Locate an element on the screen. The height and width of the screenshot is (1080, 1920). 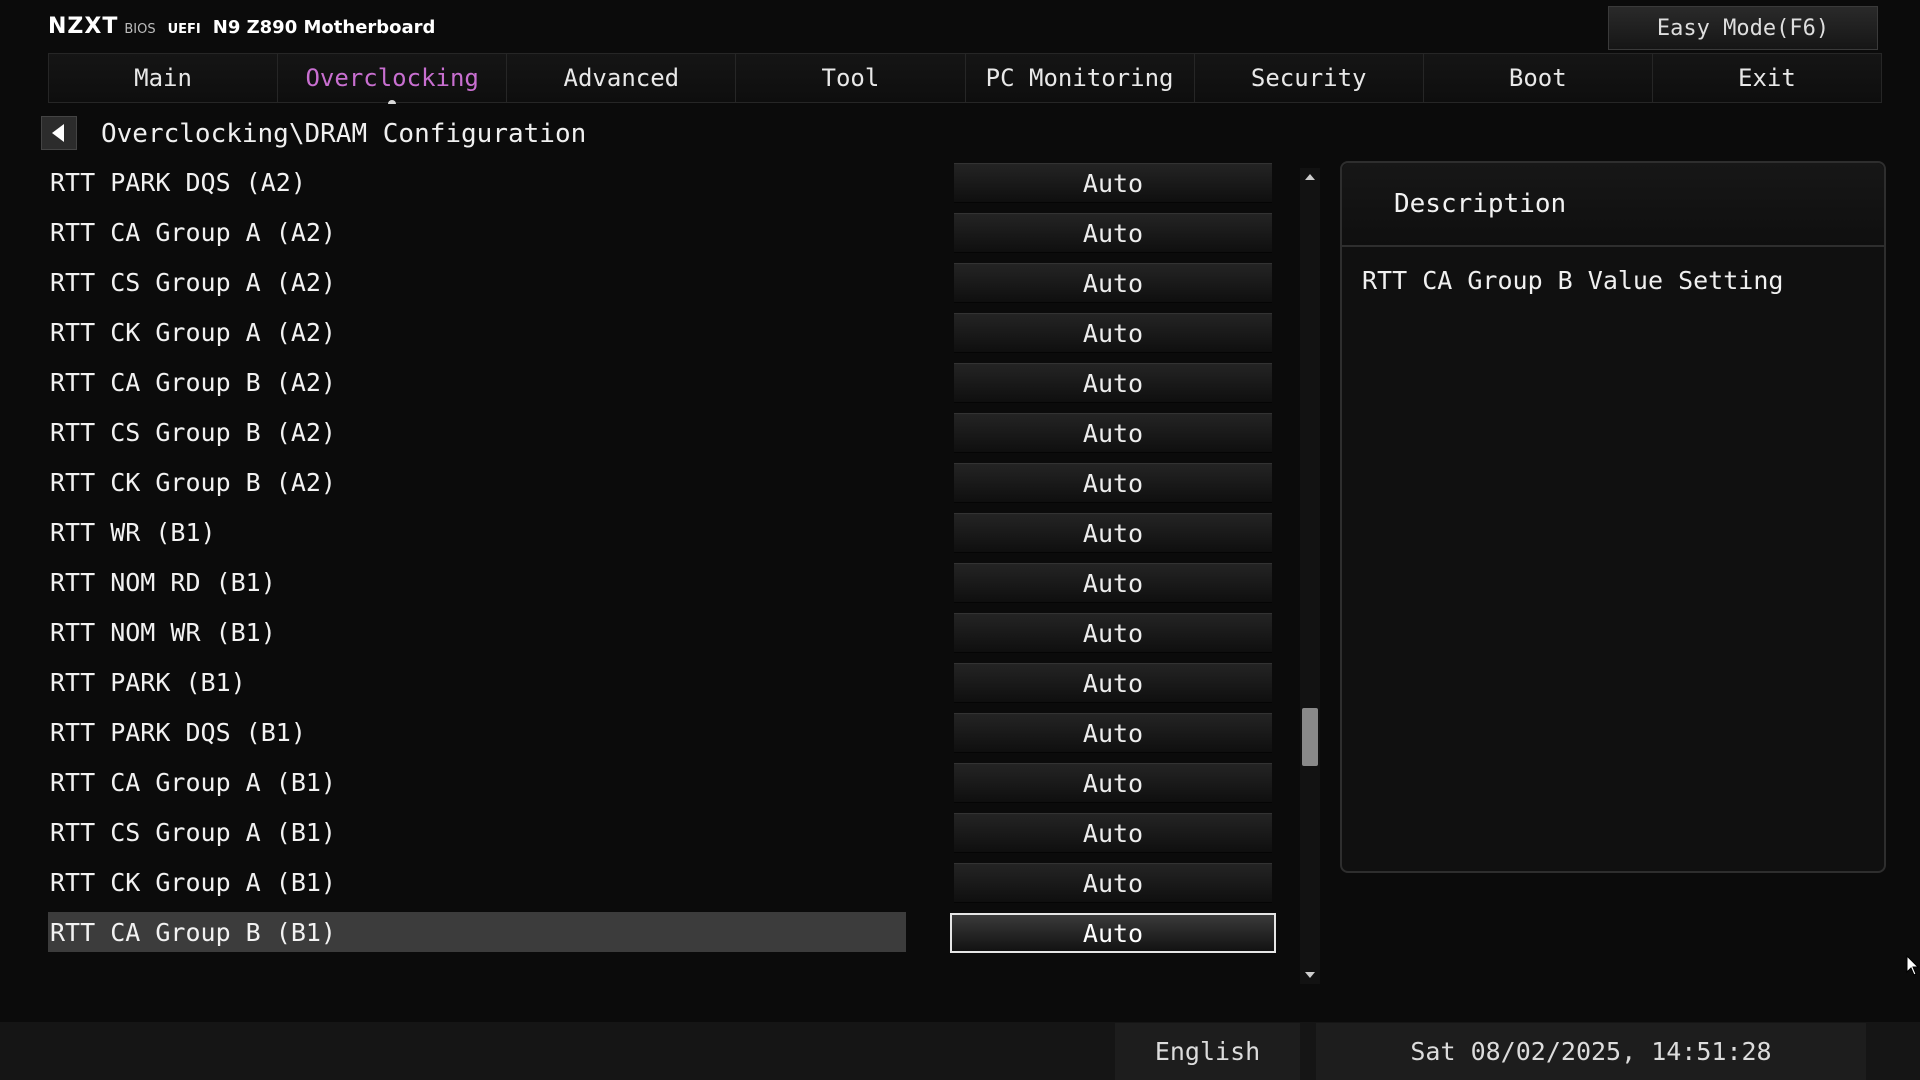
setting-row-selected: RTT CA Group B (B1) Auto is located at coordinates (663, 935).